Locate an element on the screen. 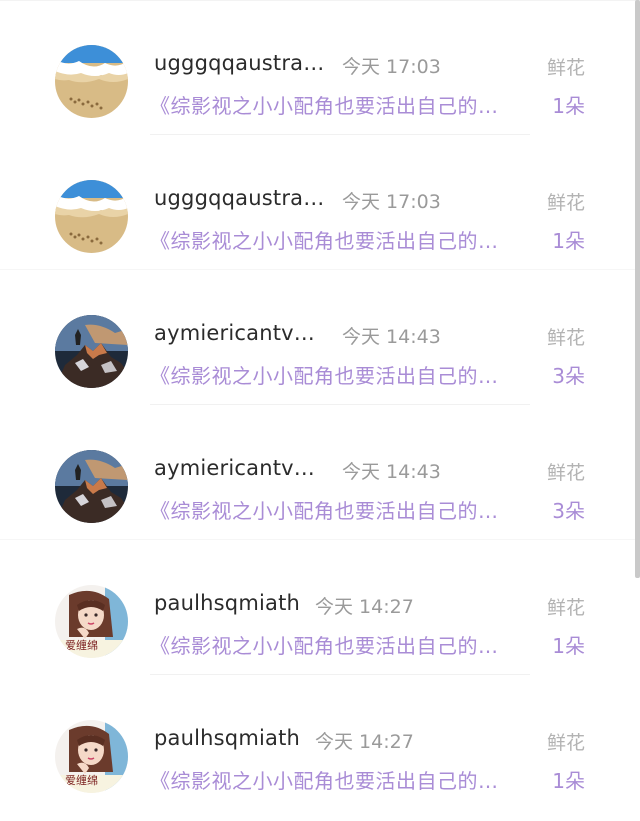 The image size is (640, 821). scrollbar is located at coordinates (637, 289).